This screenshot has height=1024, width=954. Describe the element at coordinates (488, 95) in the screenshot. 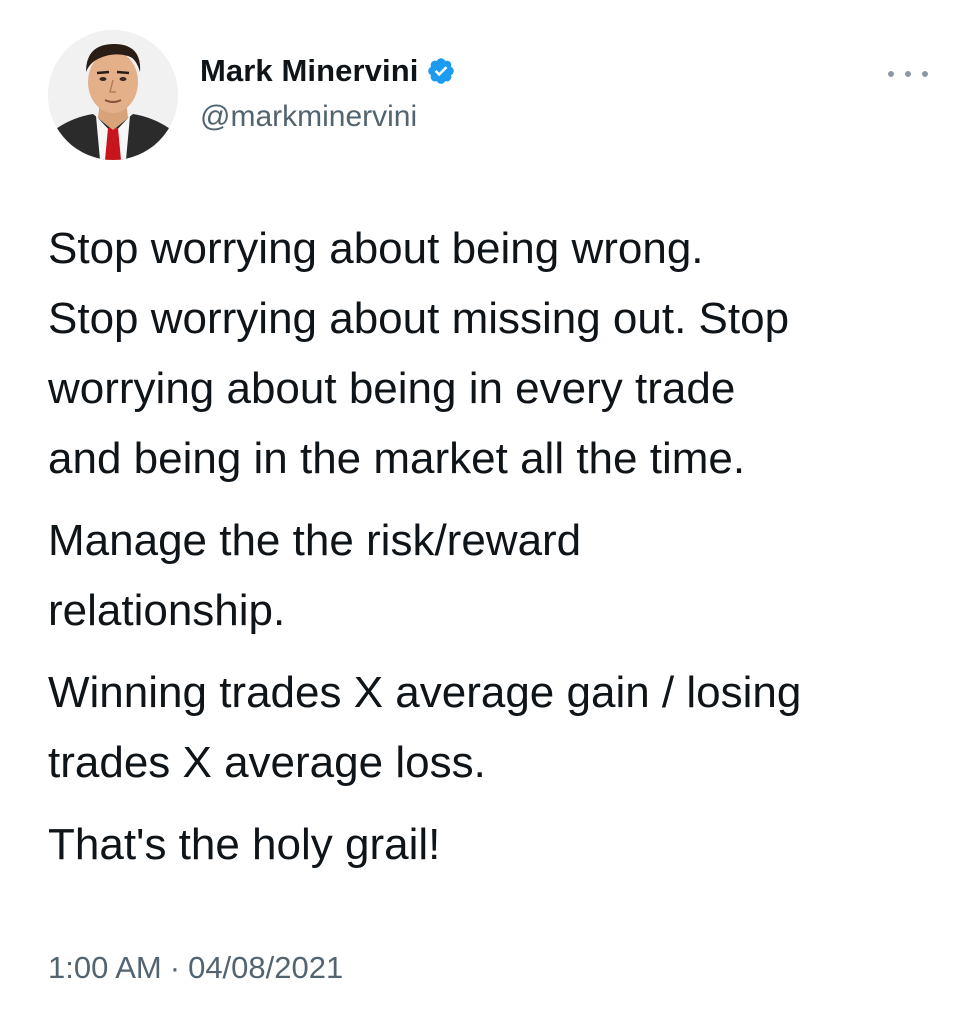

I see `tweet-header: Mark Minervini @markminervini` at that location.